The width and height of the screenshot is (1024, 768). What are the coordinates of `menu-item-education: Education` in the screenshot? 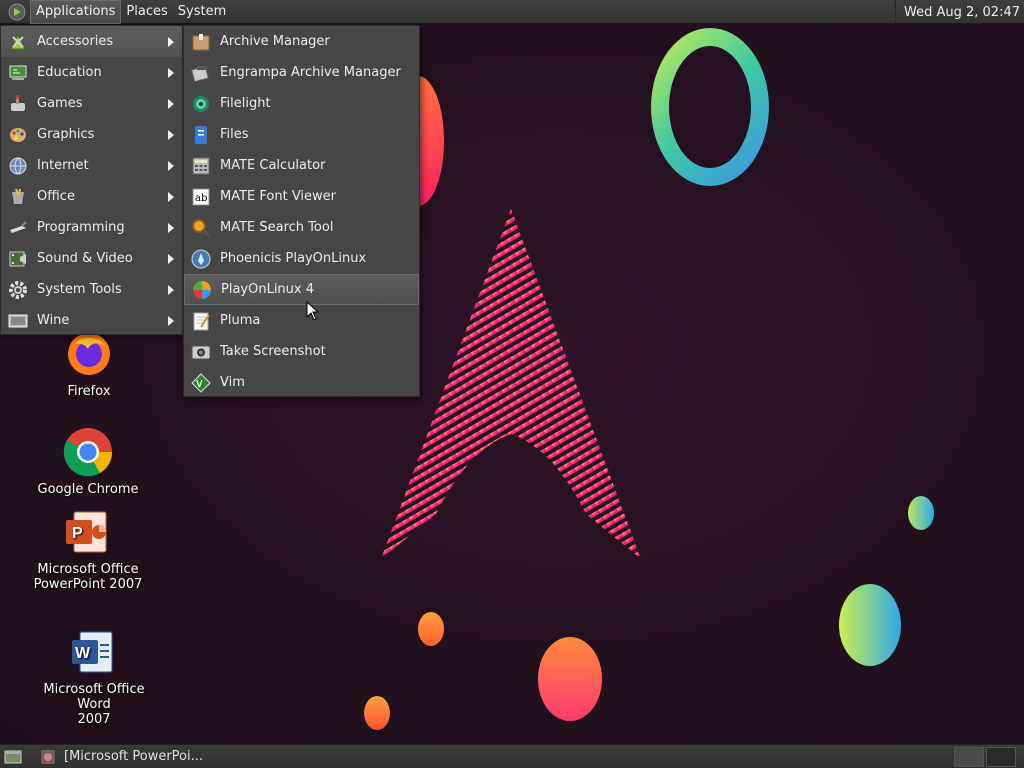 It's located at (91, 72).